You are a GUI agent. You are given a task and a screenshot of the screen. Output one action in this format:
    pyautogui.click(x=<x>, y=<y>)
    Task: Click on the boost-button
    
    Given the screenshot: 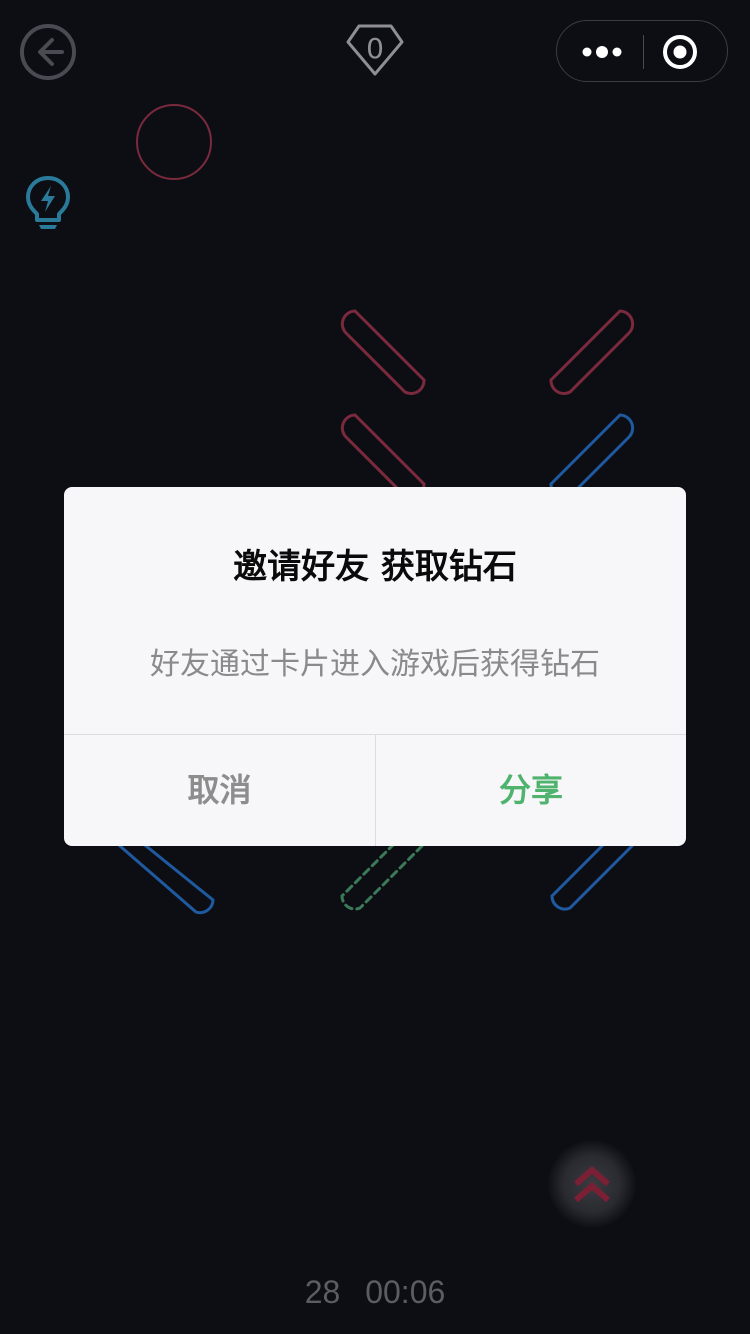 What is the action you would take?
    pyautogui.click(x=592, y=1184)
    